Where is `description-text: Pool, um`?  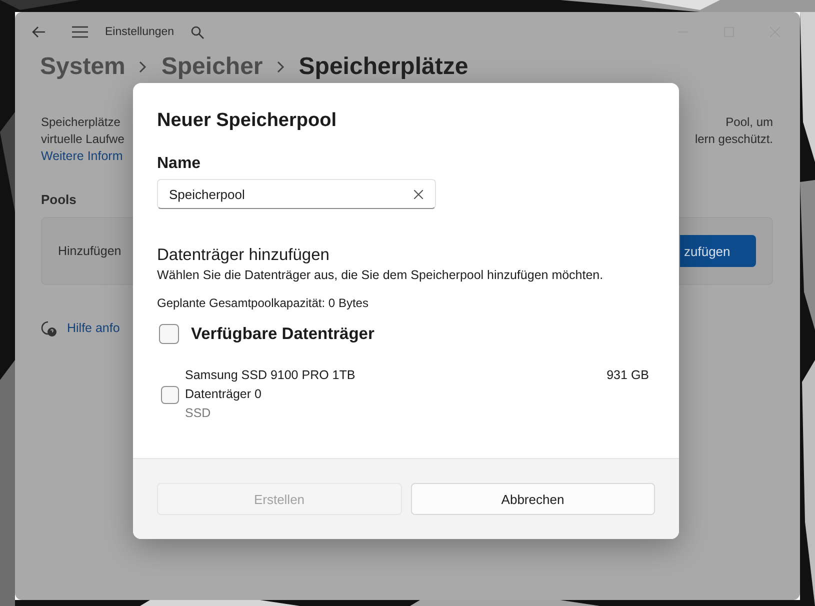 description-text: Pool, um is located at coordinates (749, 122).